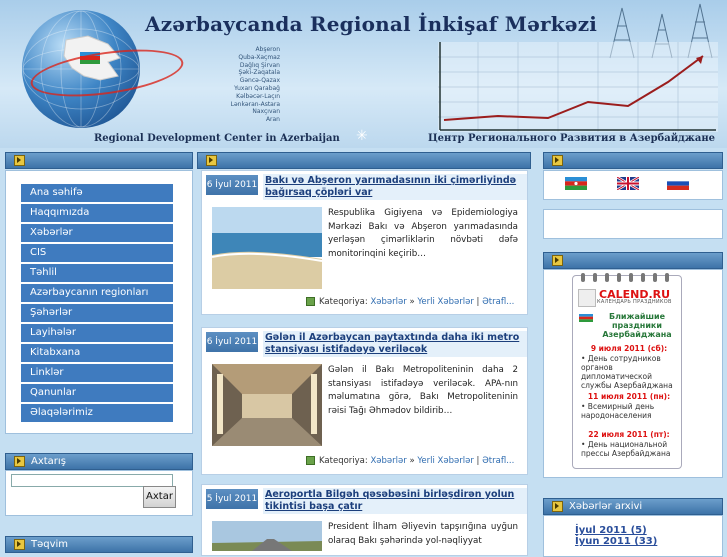 The height and width of the screenshot is (557, 727). I want to click on russia-flag-icon, so click(678, 183).